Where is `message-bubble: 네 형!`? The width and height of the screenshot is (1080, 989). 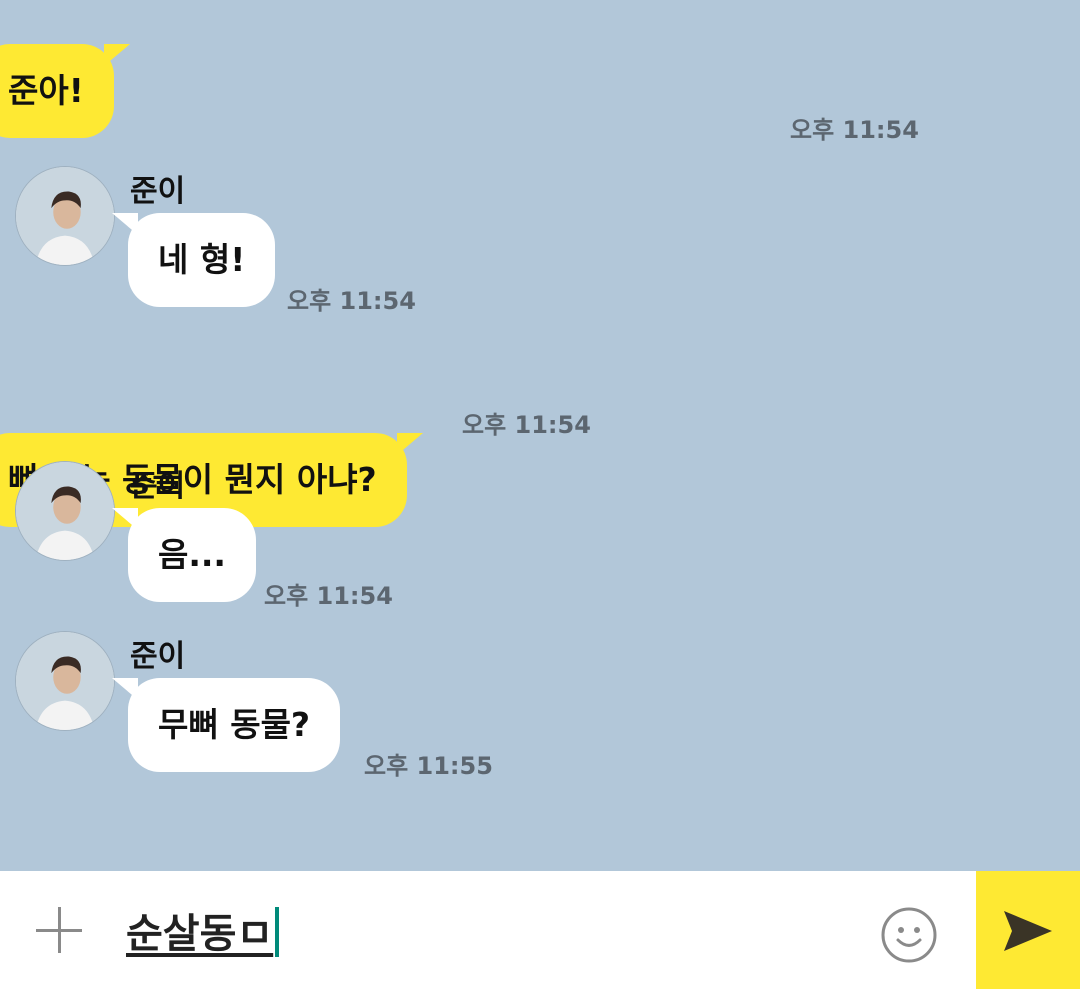 message-bubble: 네 형! is located at coordinates (193, 260).